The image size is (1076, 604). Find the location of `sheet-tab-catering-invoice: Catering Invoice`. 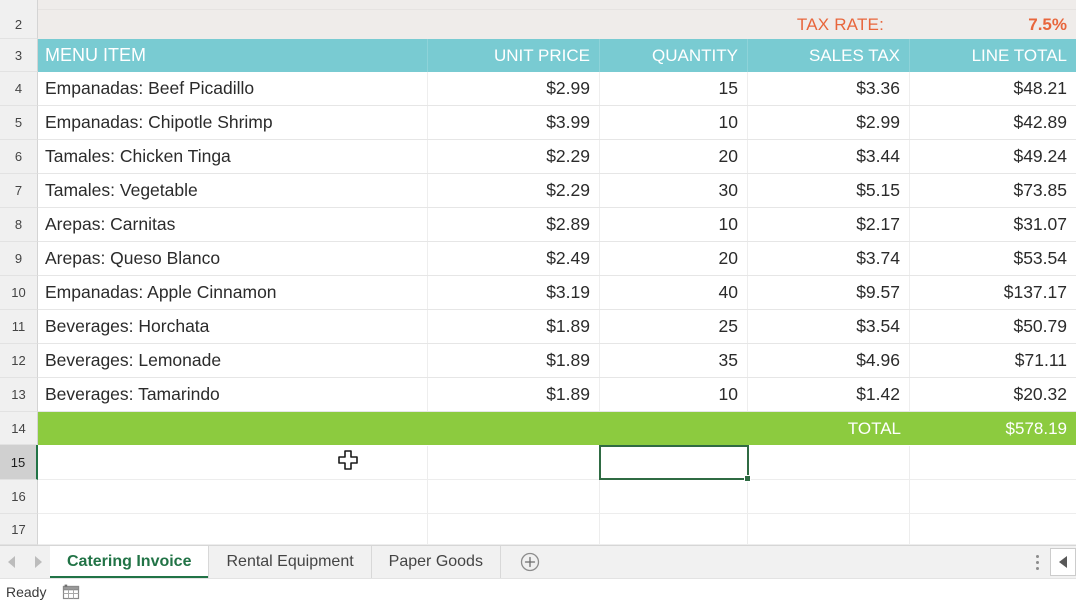

sheet-tab-catering-invoice: Catering Invoice is located at coordinates (130, 562).